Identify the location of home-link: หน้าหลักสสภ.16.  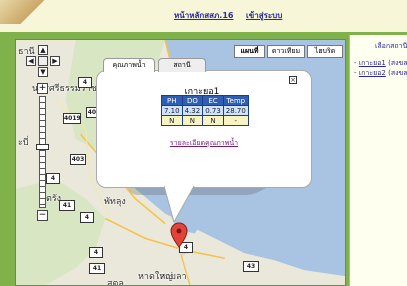
(203, 15).